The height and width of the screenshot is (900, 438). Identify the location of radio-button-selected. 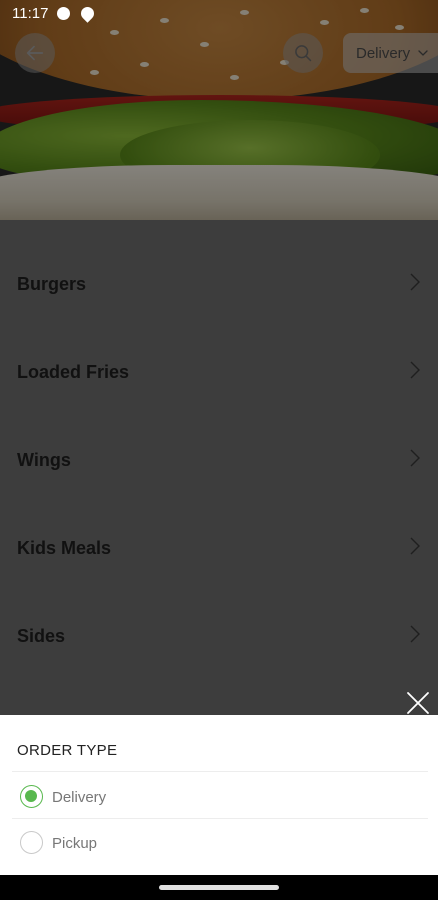
(31, 796).